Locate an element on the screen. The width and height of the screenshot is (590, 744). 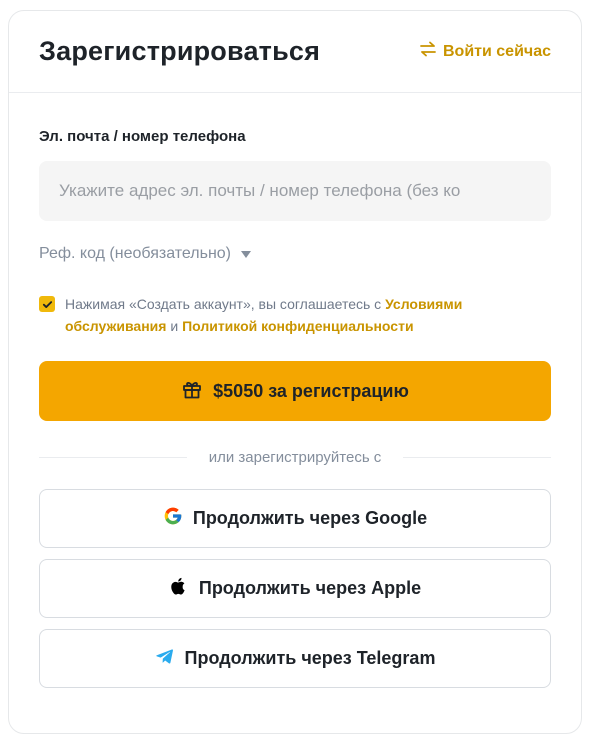
create-account-button: $5050 за регистрацию is located at coordinates (295, 391).